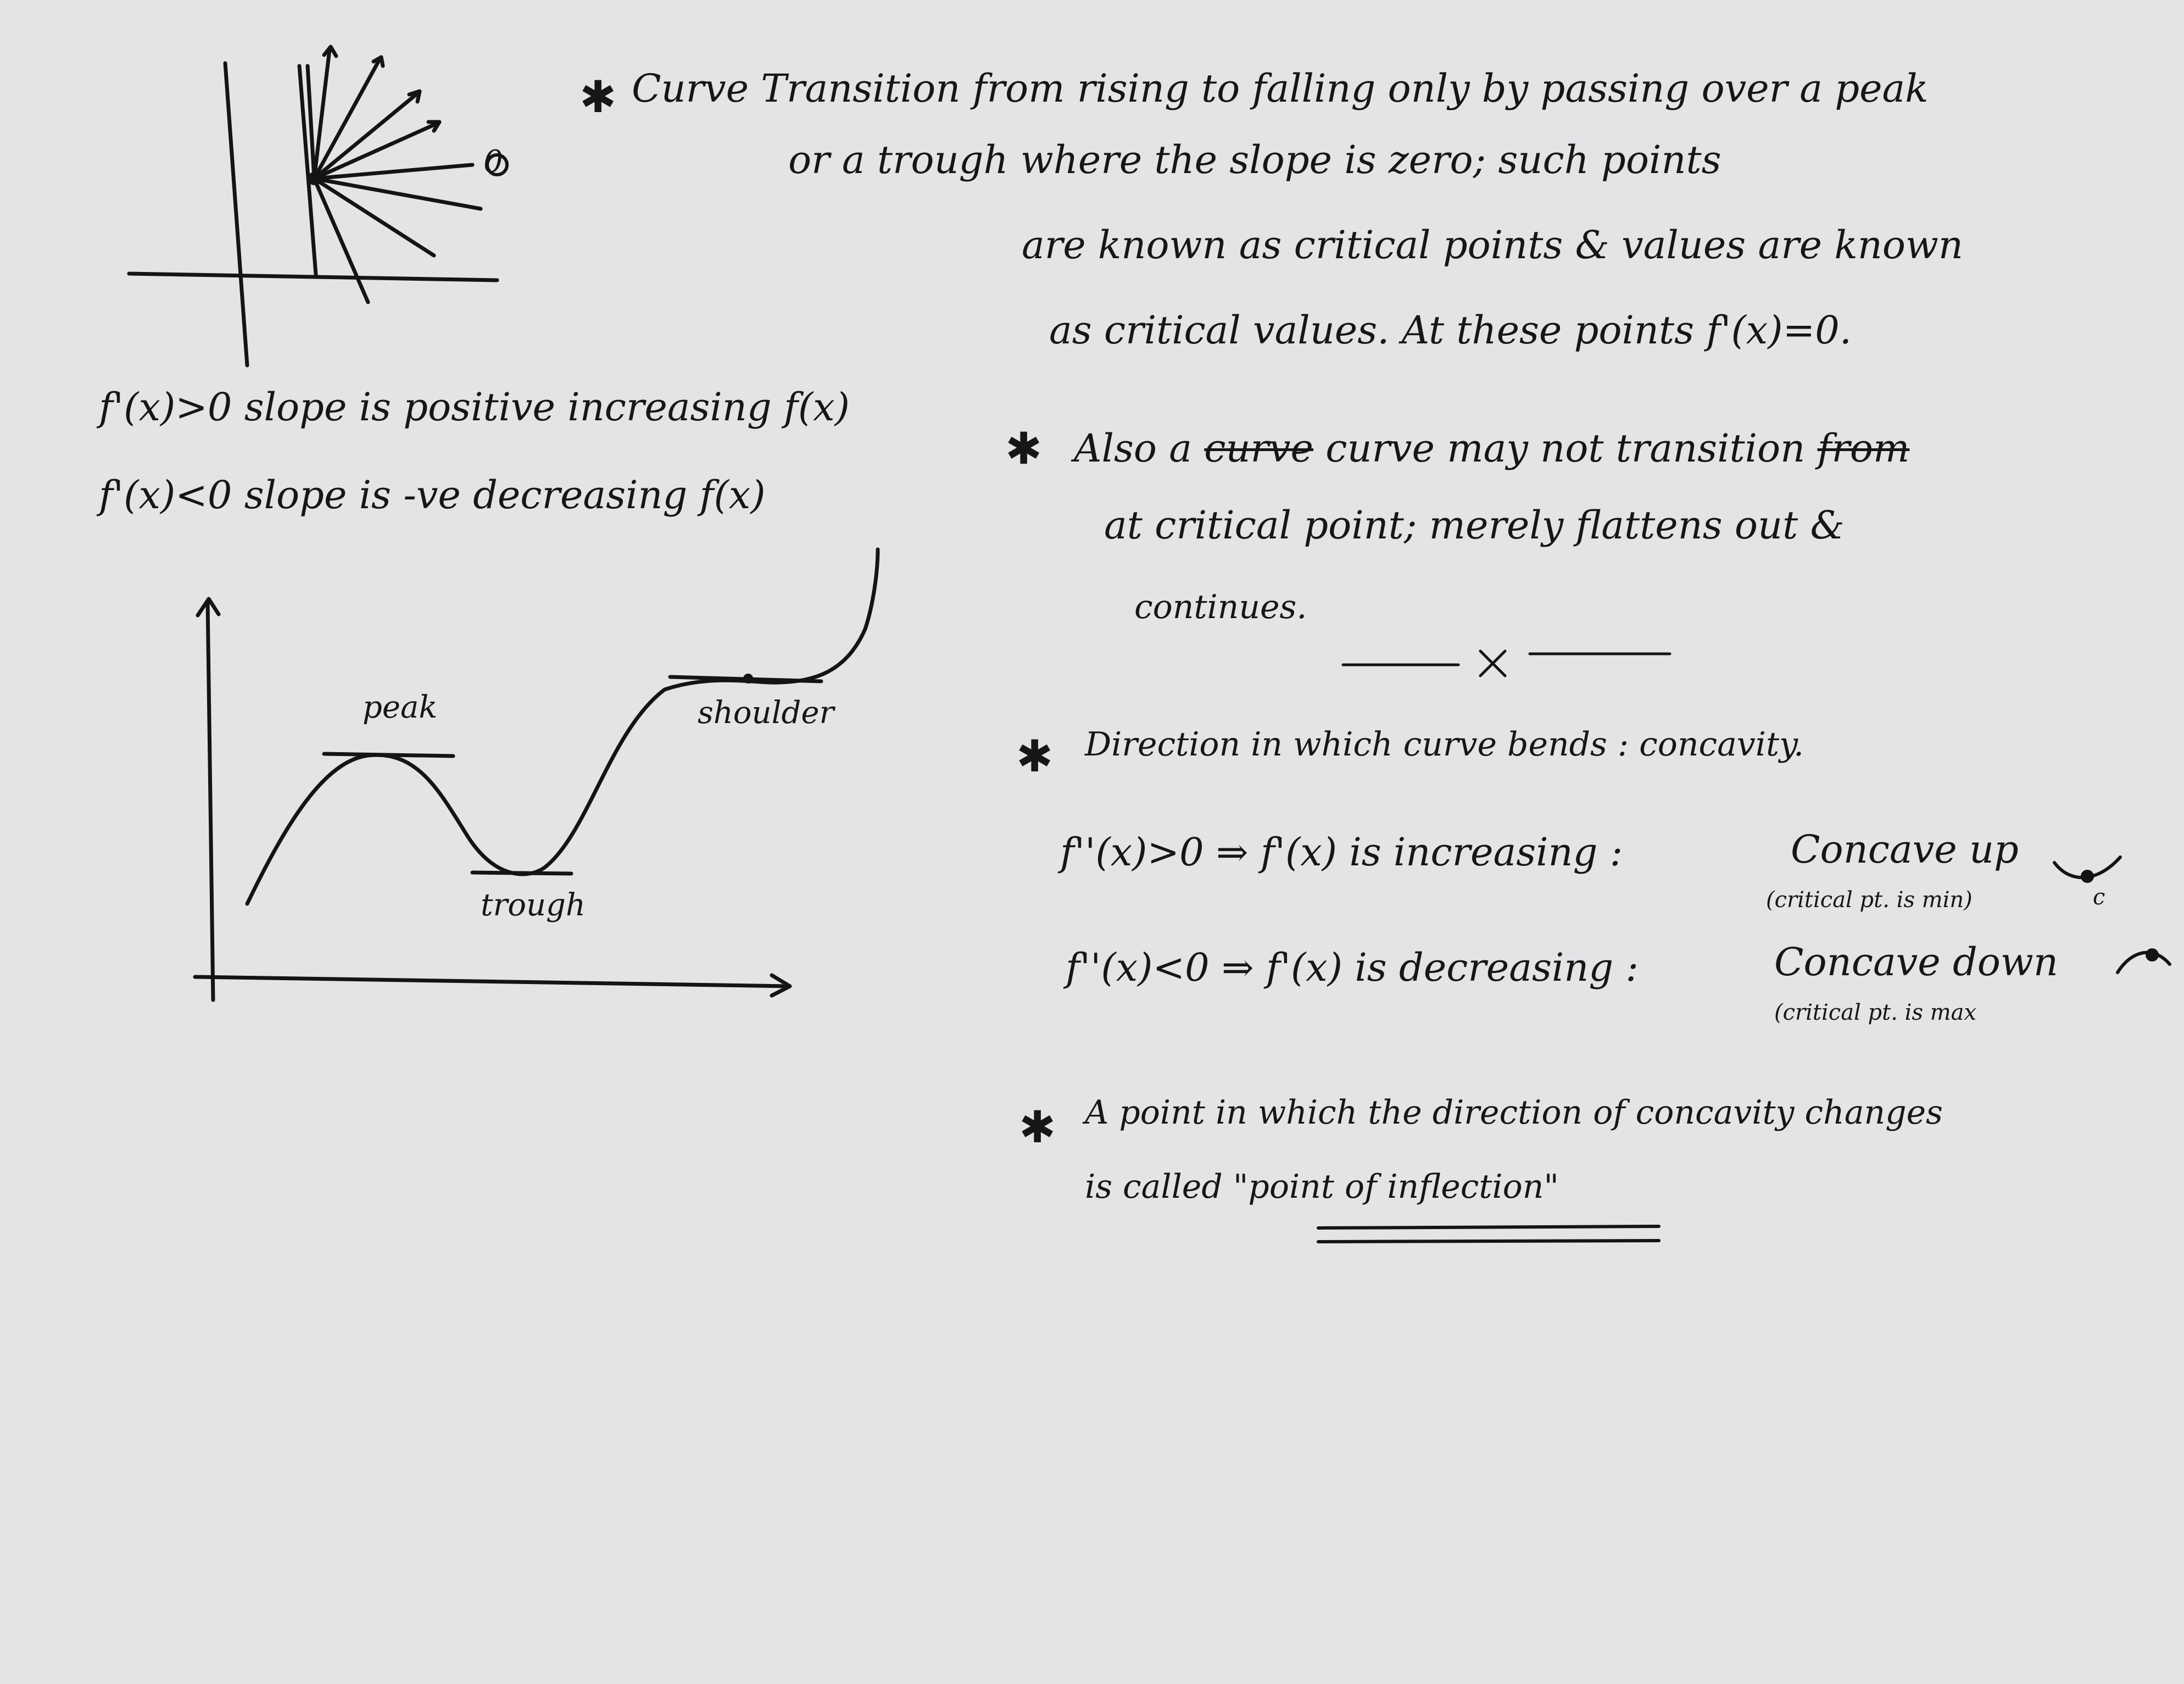 The image size is (2184, 1684). What do you see at coordinates (521, 873) in the screenshot?
I see `trough-tangent` at bounding box center [521, 873].